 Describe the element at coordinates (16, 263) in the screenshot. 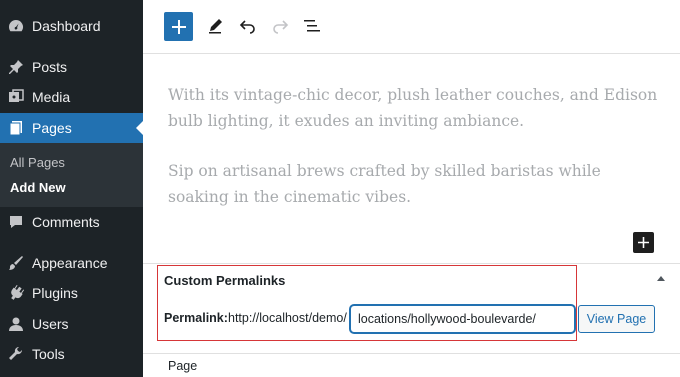

I see `brush-icon` at that location.